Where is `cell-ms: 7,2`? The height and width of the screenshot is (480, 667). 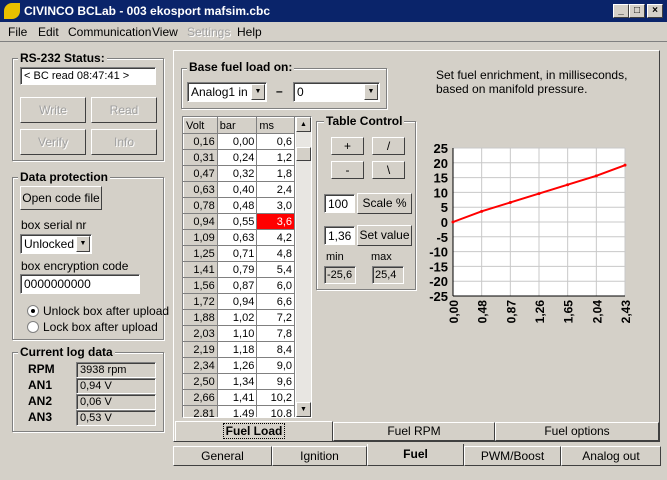 cell-ms: 7,2 is located at coordinates (275, 317).